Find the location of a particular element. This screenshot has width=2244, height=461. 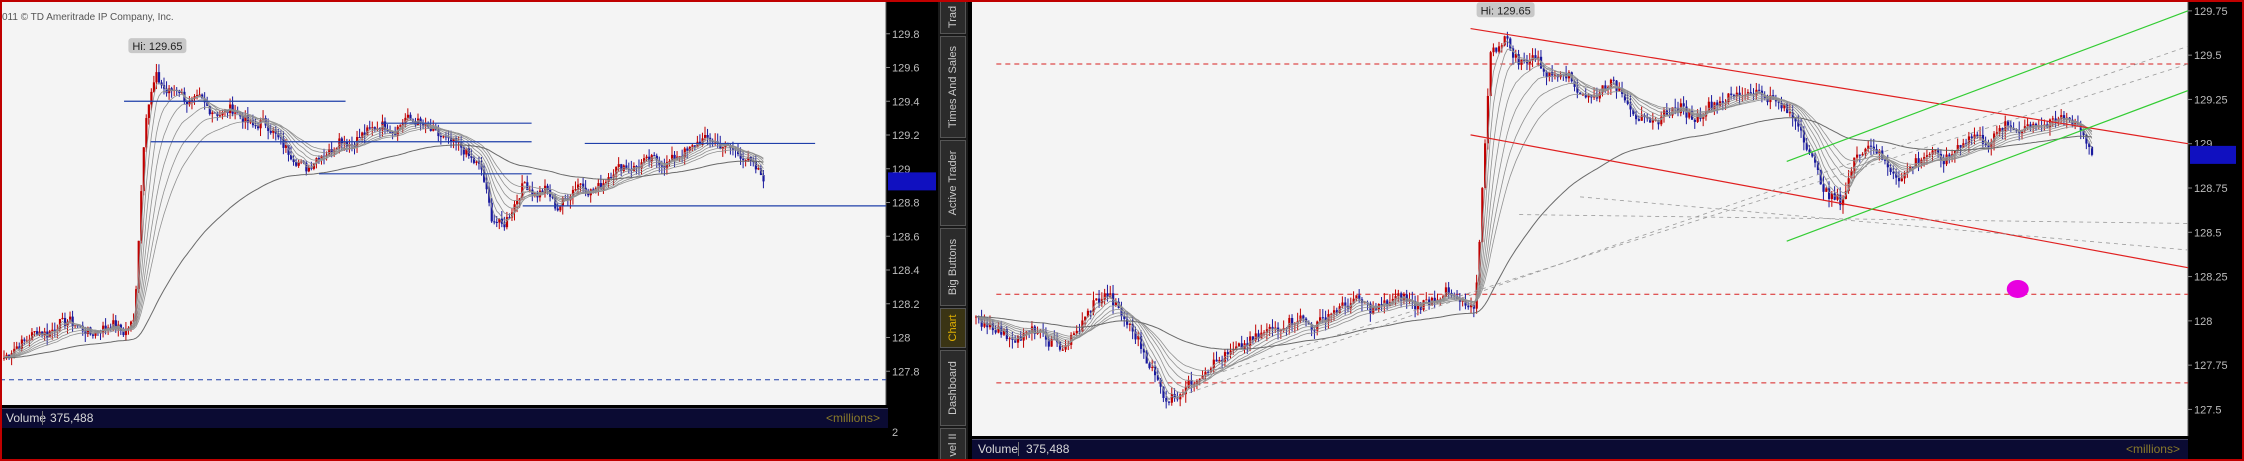

y-tick-label: 128.4 is located at coordinates (906, 271).